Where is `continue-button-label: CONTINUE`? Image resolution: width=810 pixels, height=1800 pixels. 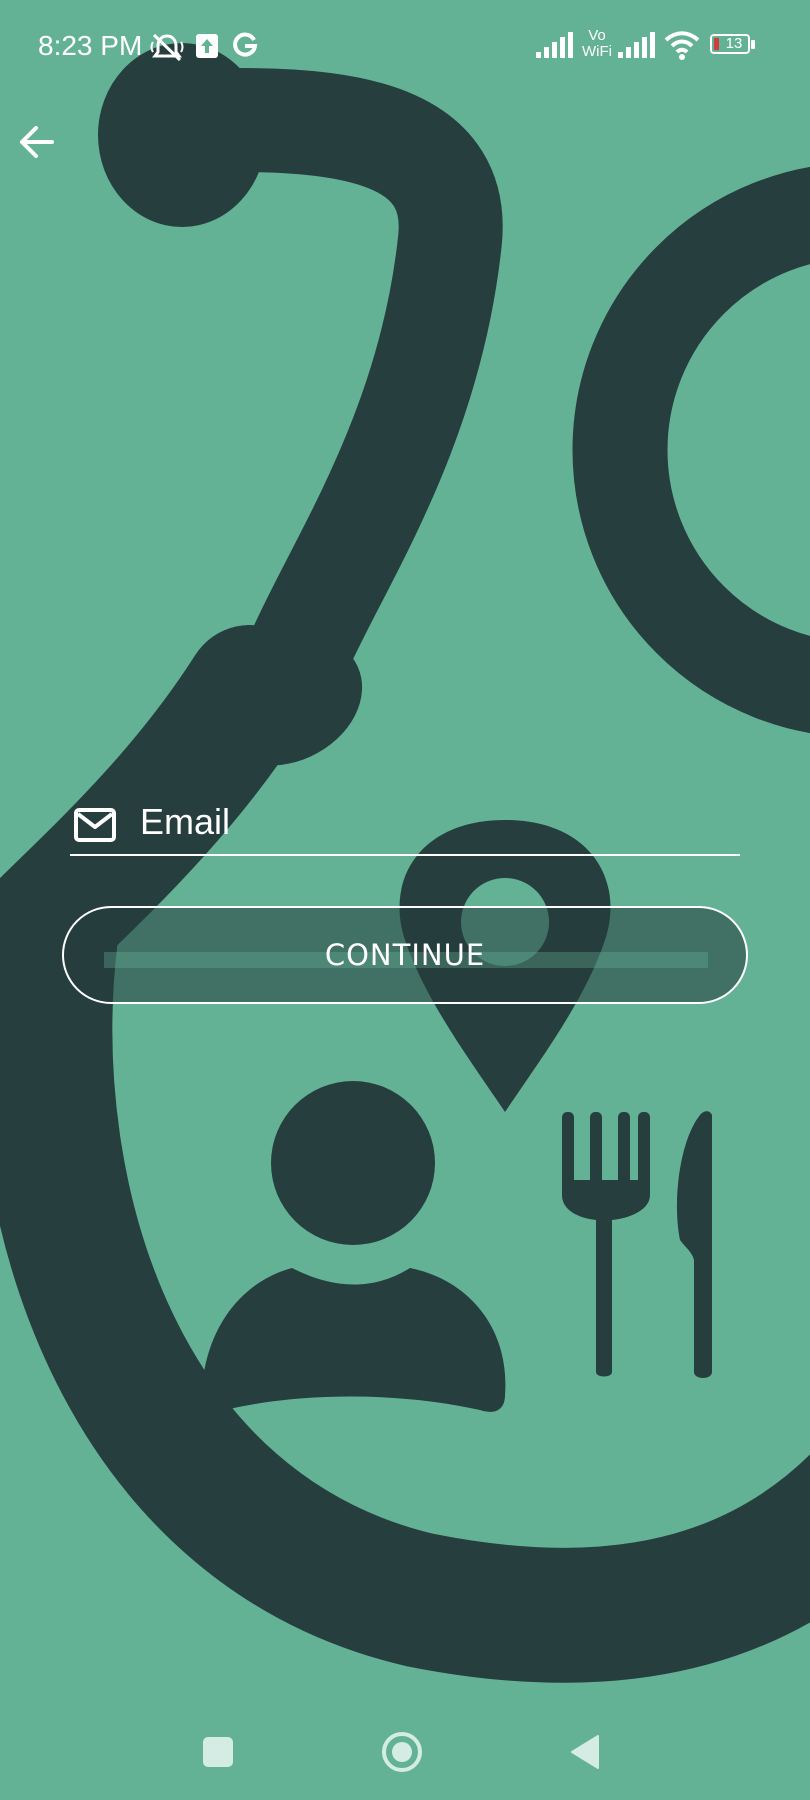
continue-button-label: CONTINUE is located at coordinates (405, 955).